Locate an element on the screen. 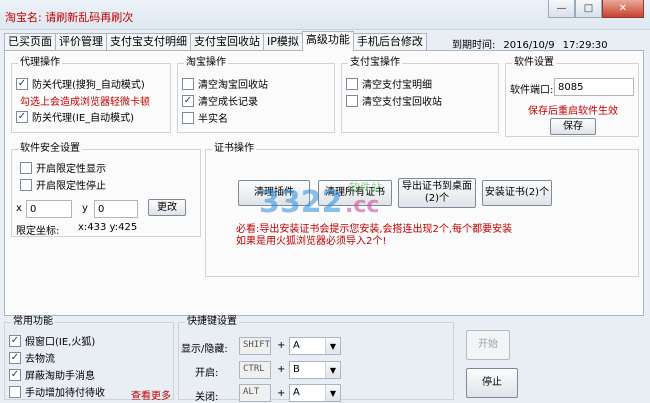 This screenshot has width=650, height=403. x-input is located at coordinates (49, 209).